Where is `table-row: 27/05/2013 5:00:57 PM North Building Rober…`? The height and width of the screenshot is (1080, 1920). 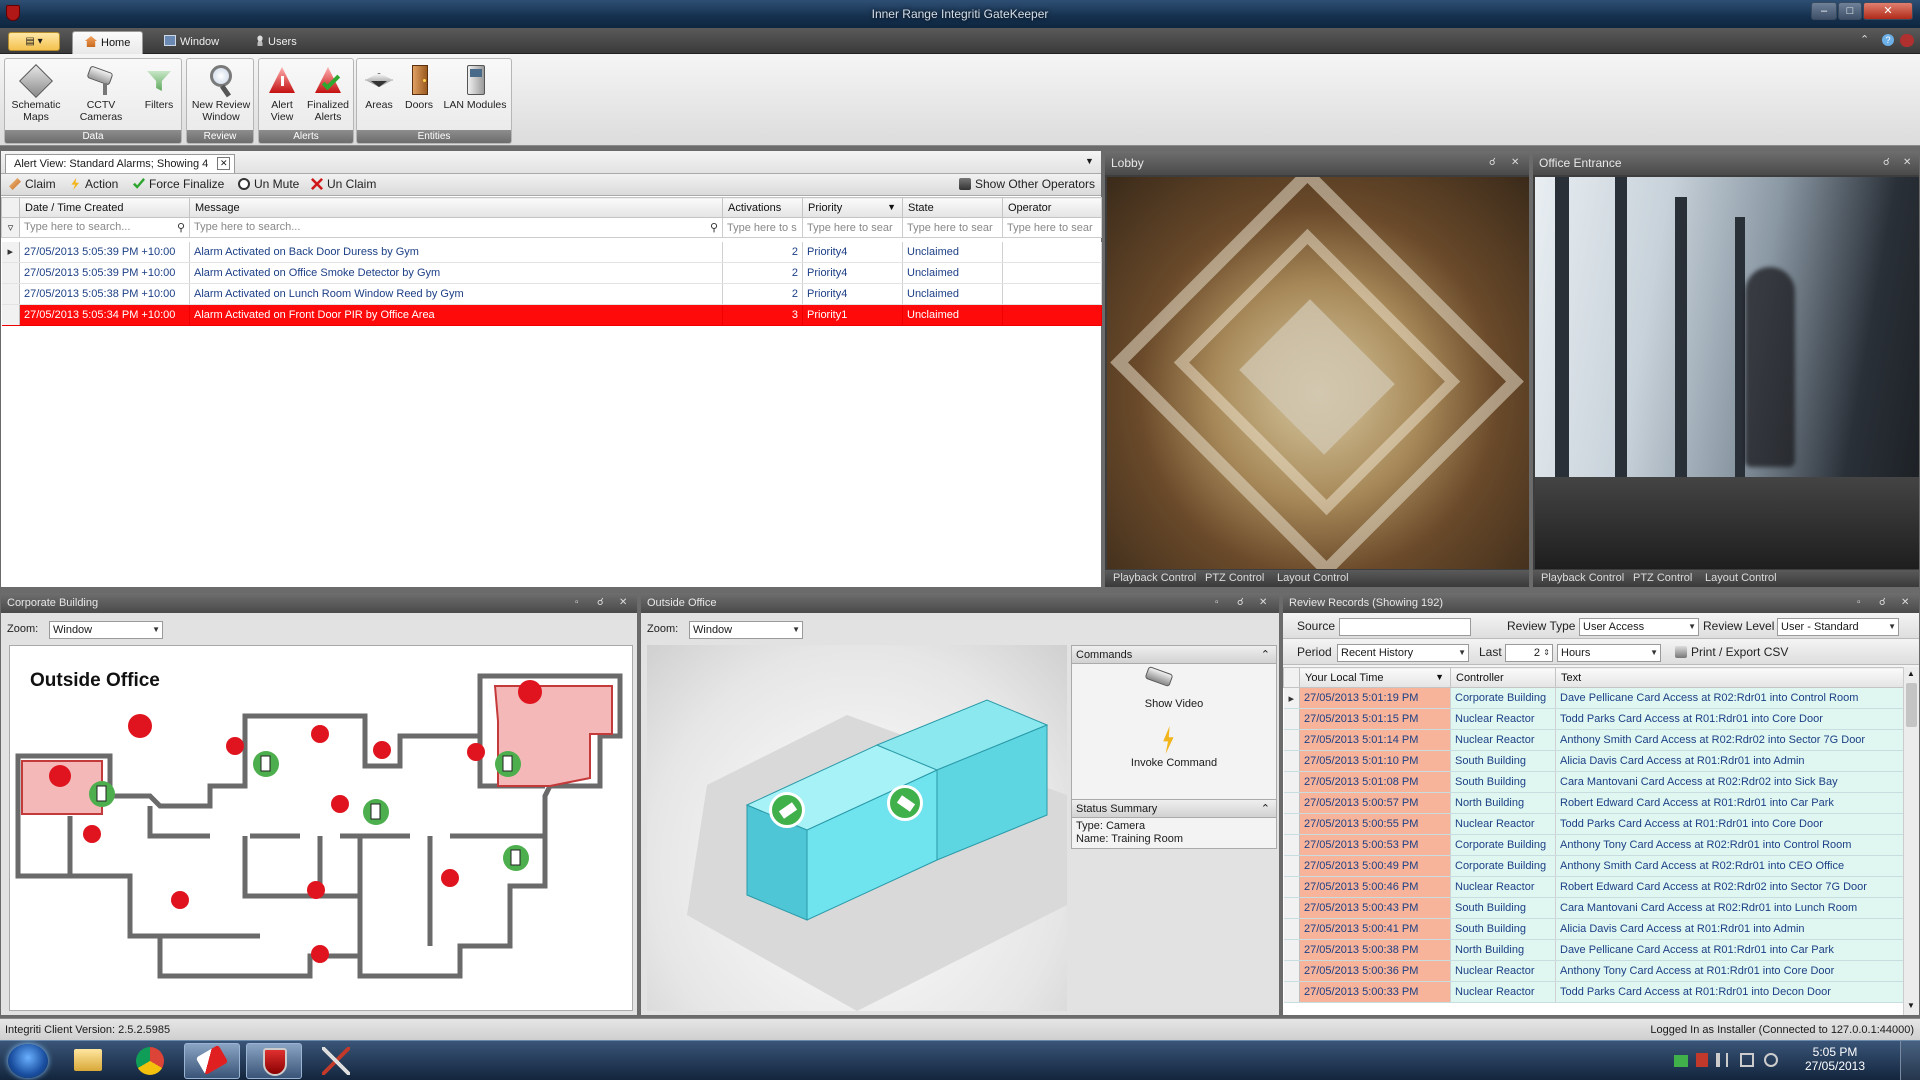
table-row: 27/05/2013 5:00:57 PM North Building Rober… is located at coordinates (1593, 803).